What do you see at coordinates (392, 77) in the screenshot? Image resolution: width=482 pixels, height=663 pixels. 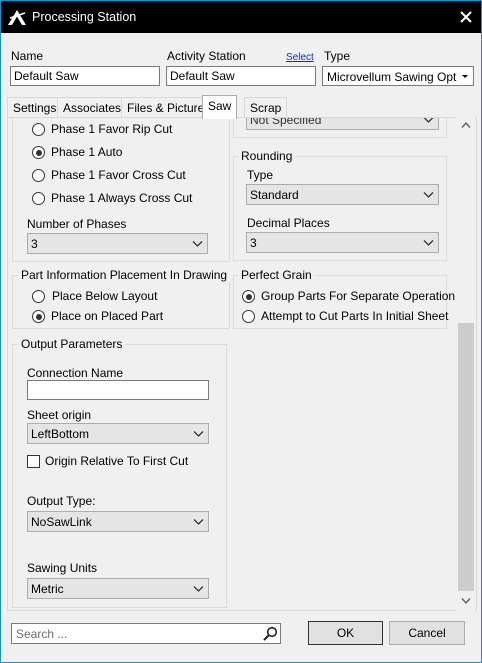 I see `type-value: Microvellum Sawing Optimiz` at bounding box center [392, 77].